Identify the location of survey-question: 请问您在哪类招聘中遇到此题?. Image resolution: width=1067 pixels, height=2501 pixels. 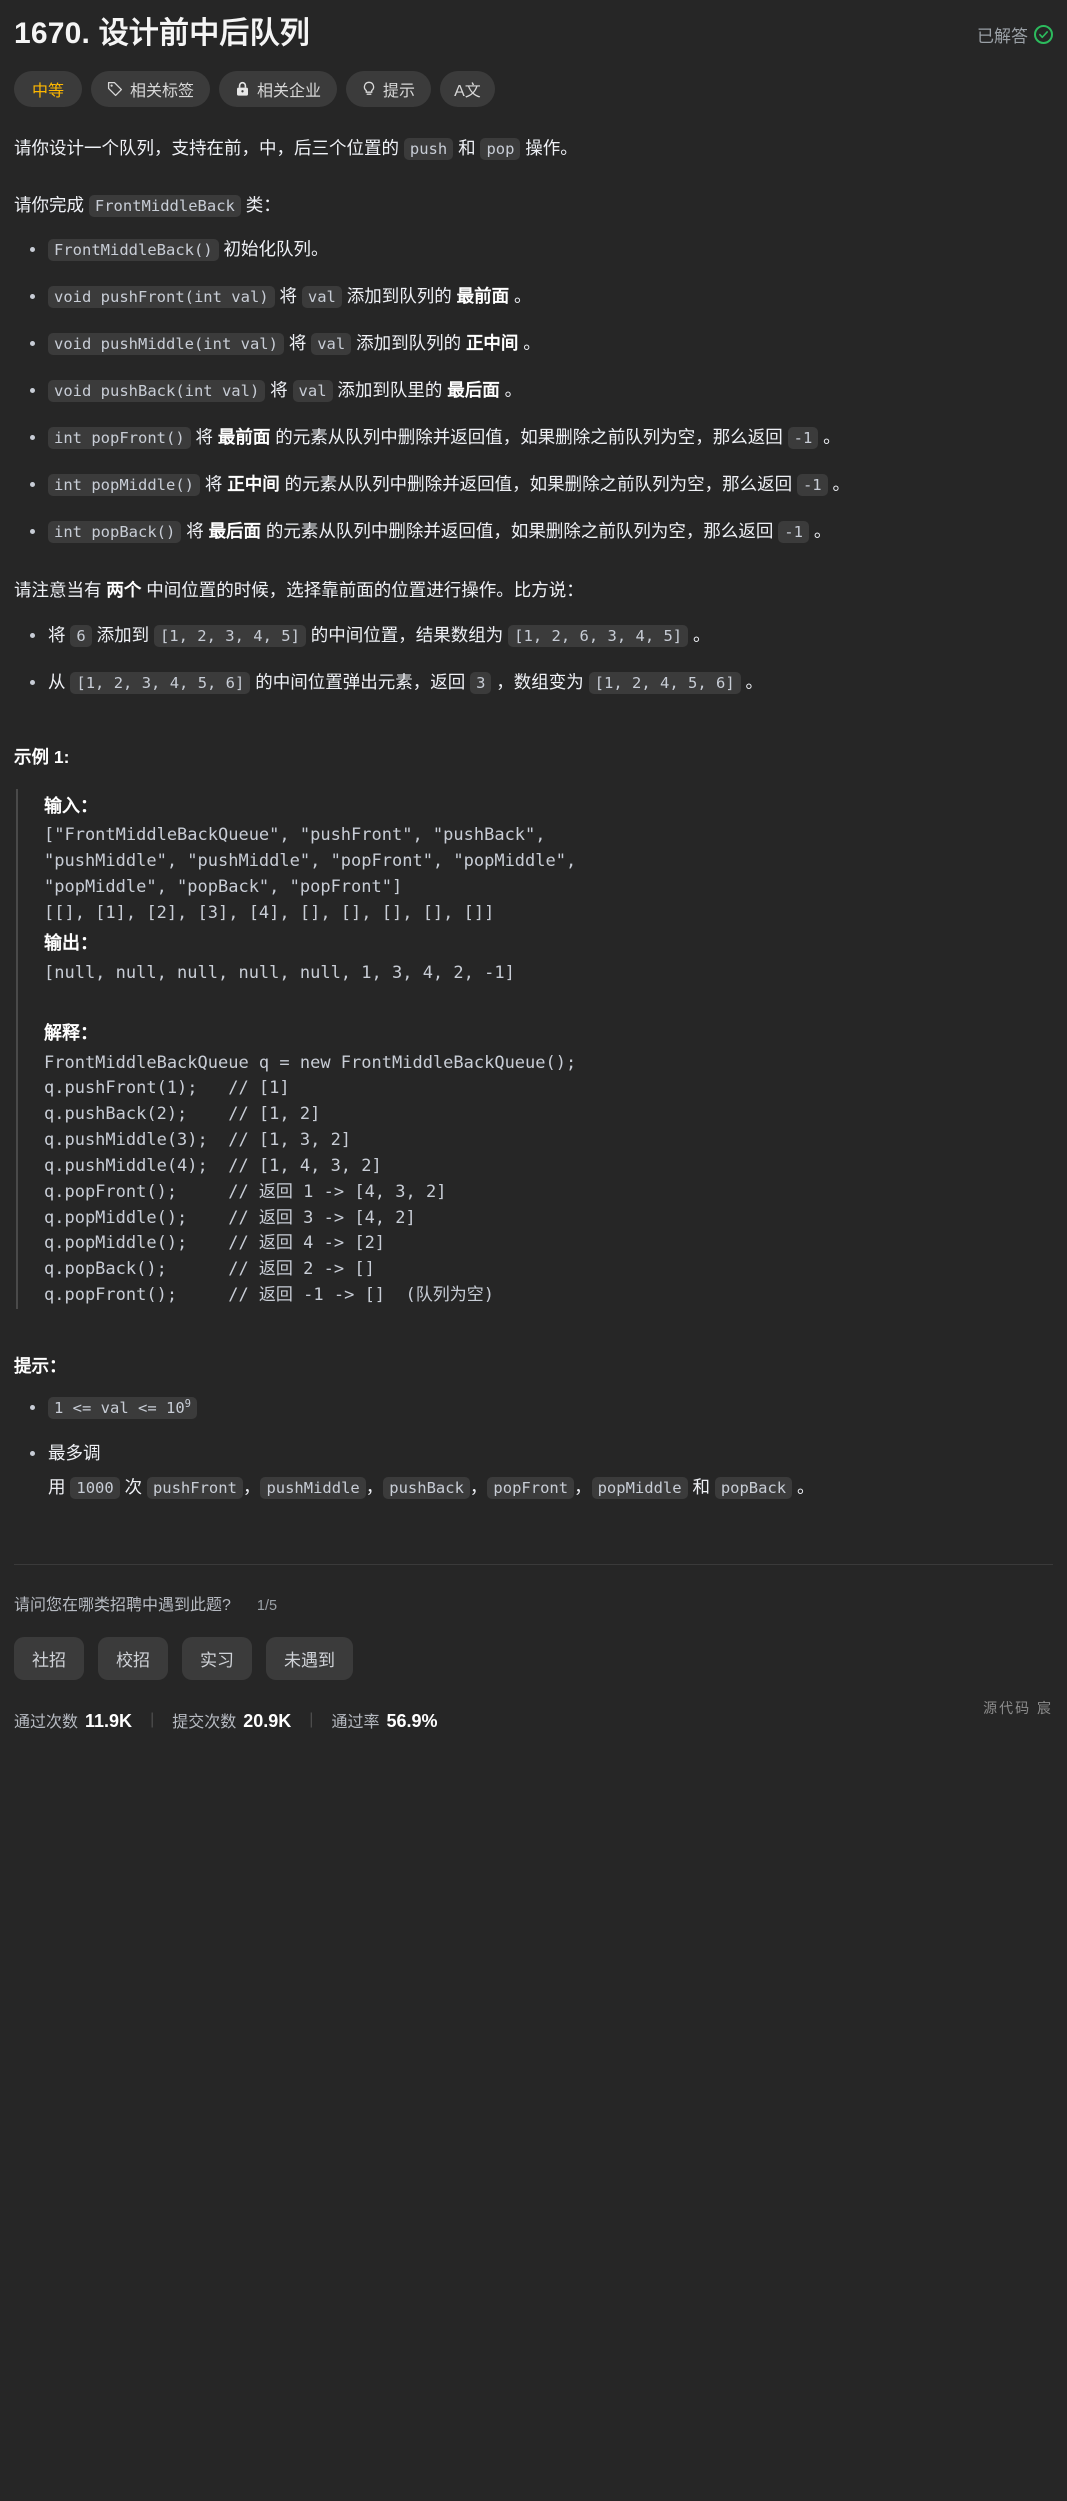
(122, 1606).